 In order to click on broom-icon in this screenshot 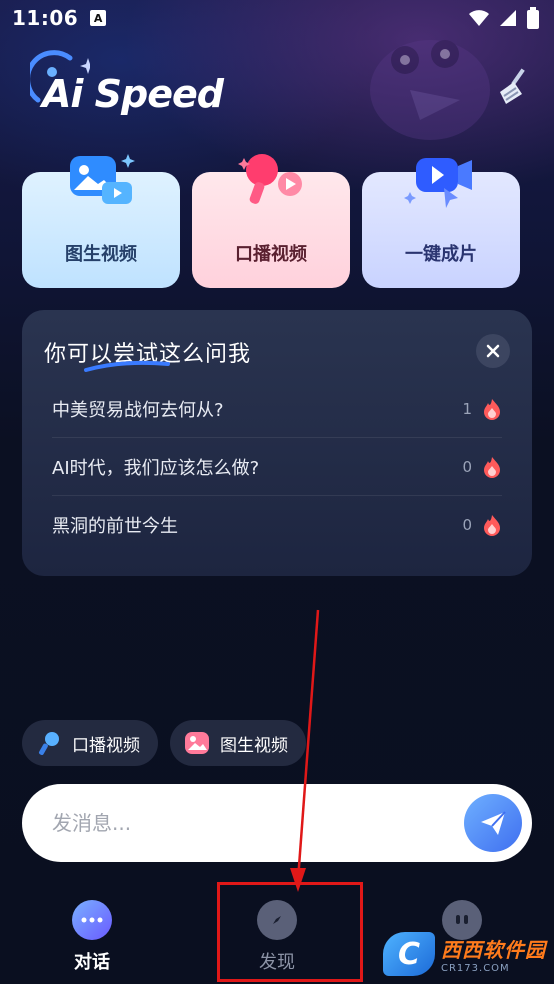, I will do `click(514, 86)`.